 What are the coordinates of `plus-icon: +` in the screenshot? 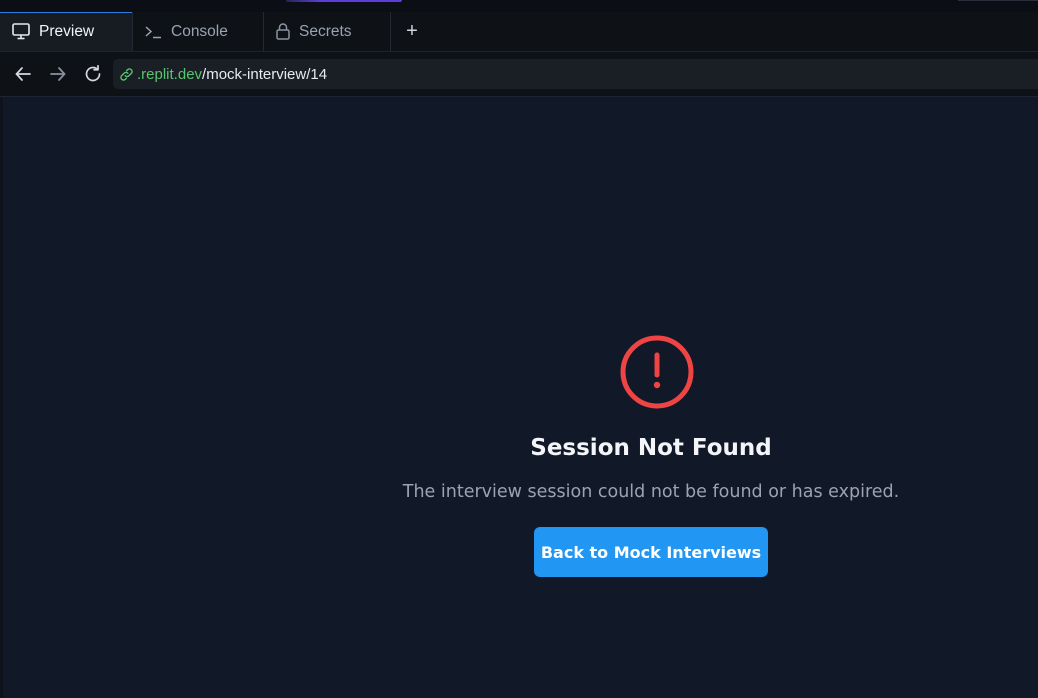 It's located at (412, 31).